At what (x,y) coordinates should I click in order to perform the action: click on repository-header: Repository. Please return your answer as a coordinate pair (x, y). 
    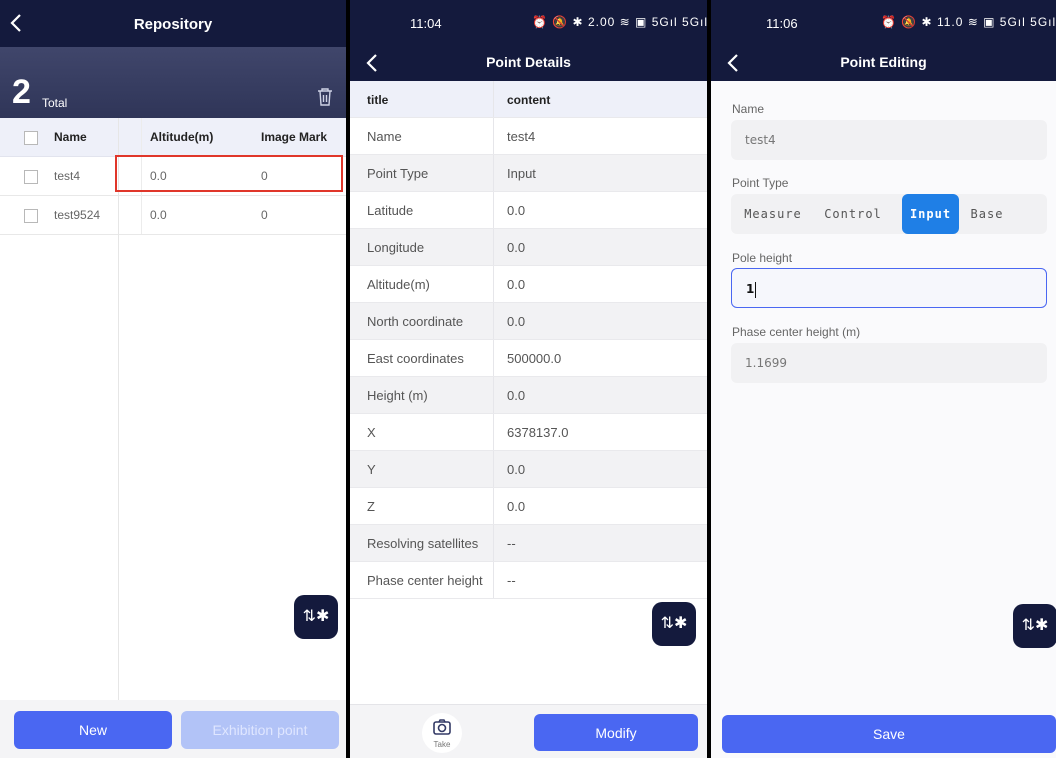
    Looking at the image, I should click on (173, 23).